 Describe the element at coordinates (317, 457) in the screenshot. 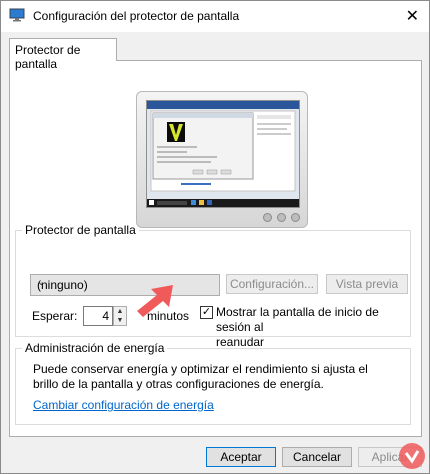

I see `cancel-button: Cancelar` at that location.